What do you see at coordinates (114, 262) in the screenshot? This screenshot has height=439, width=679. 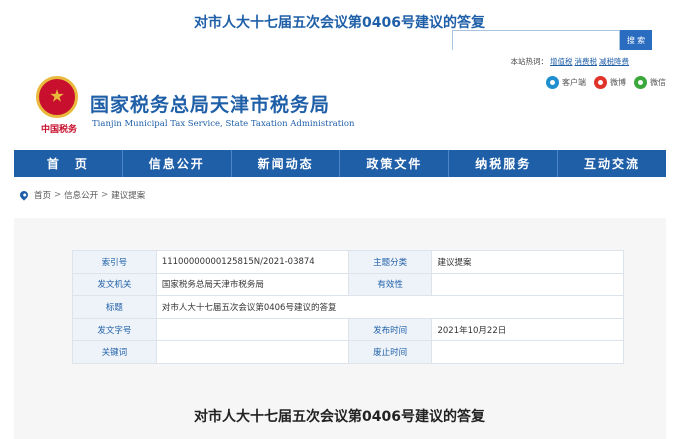 I see `meta-label-index: 索引号` at bounding box center [114, 262].